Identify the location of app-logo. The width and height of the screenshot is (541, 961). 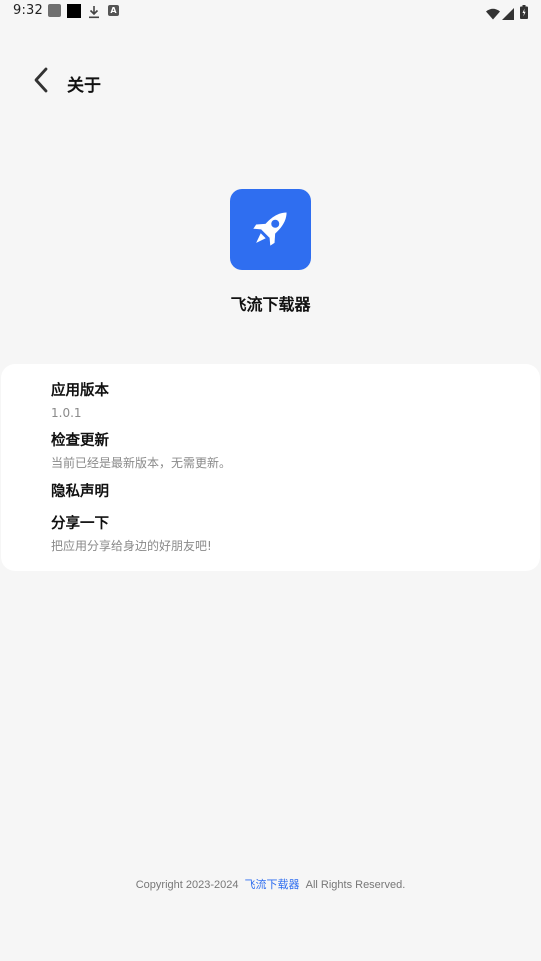
(270, 229).